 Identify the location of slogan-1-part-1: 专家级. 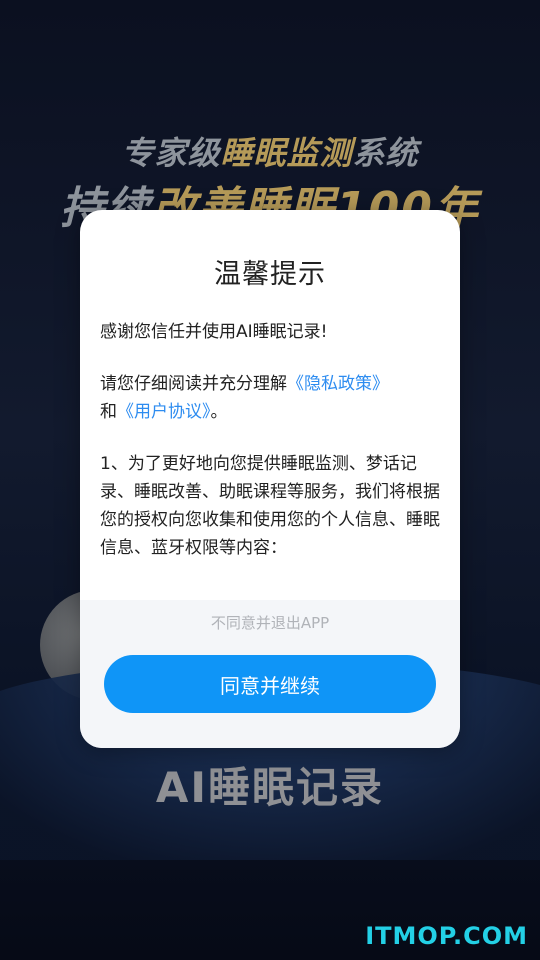
(171, 153).